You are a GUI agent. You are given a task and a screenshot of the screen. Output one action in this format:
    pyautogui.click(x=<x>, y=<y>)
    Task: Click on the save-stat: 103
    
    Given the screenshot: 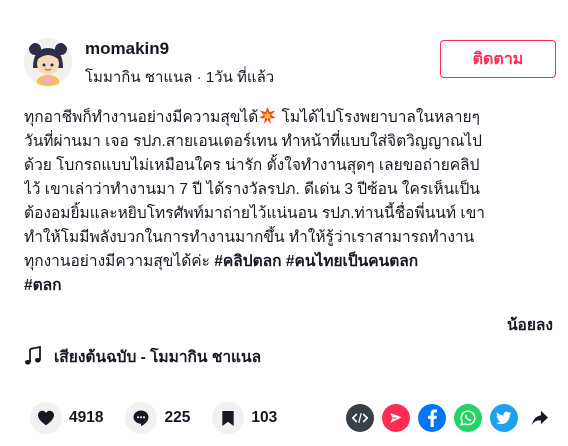 What is the action you would take?
    pyautogui.click(x=244, y=418)
    